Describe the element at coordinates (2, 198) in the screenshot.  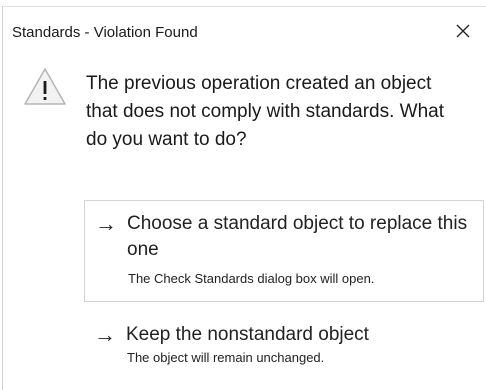
I see `dialog-left-border` at that location.